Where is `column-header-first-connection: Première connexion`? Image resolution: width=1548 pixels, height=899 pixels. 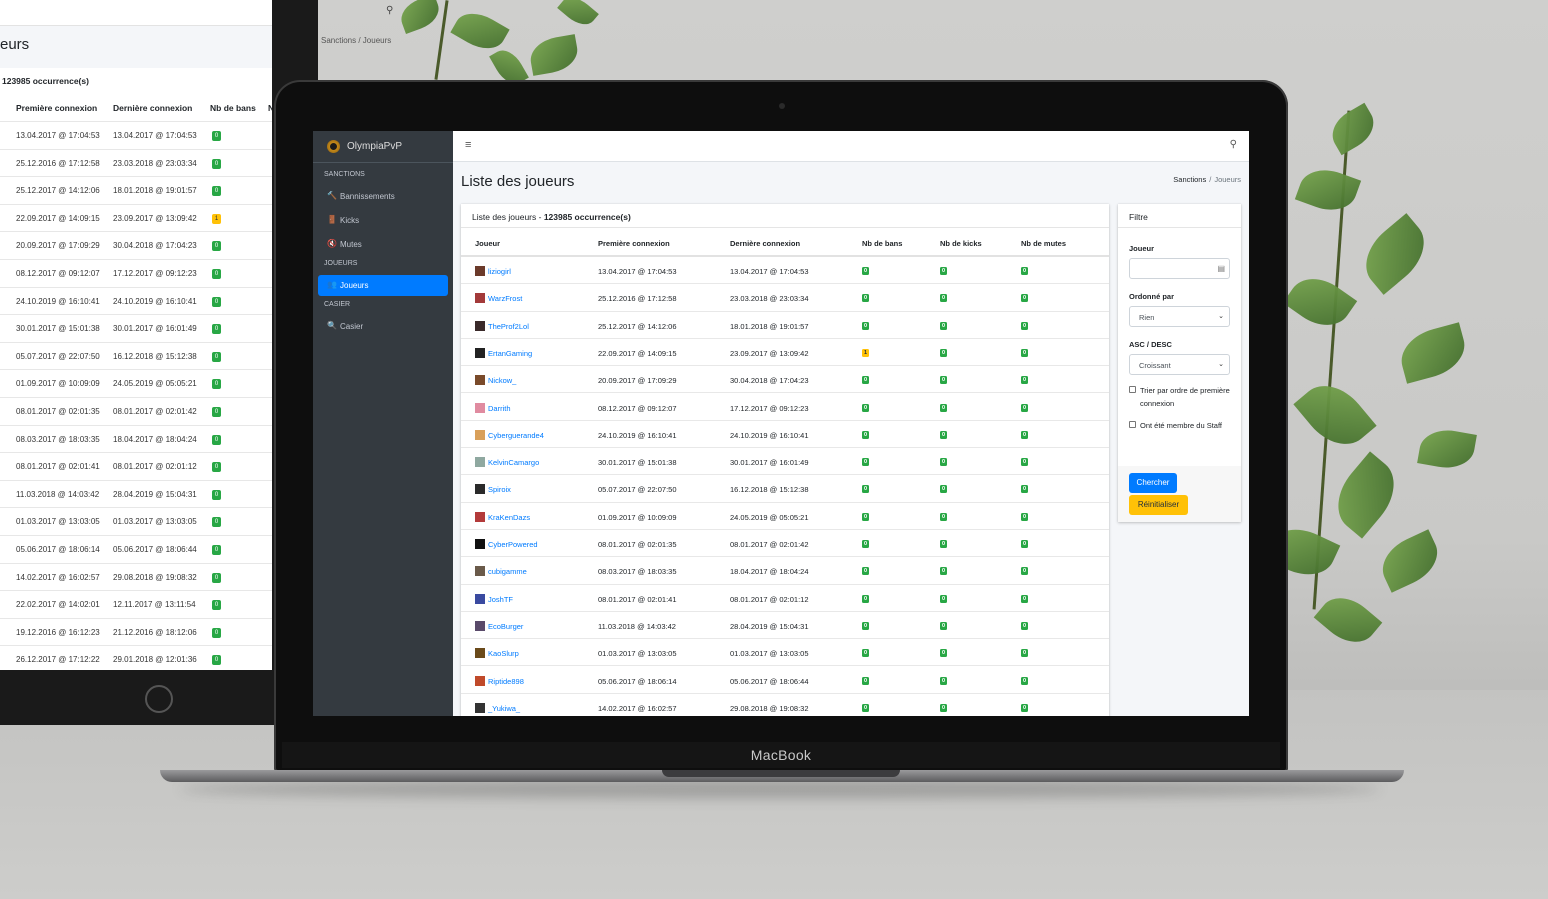 column-header-first-connection: Première connexion is located at coordinates (634, 243).